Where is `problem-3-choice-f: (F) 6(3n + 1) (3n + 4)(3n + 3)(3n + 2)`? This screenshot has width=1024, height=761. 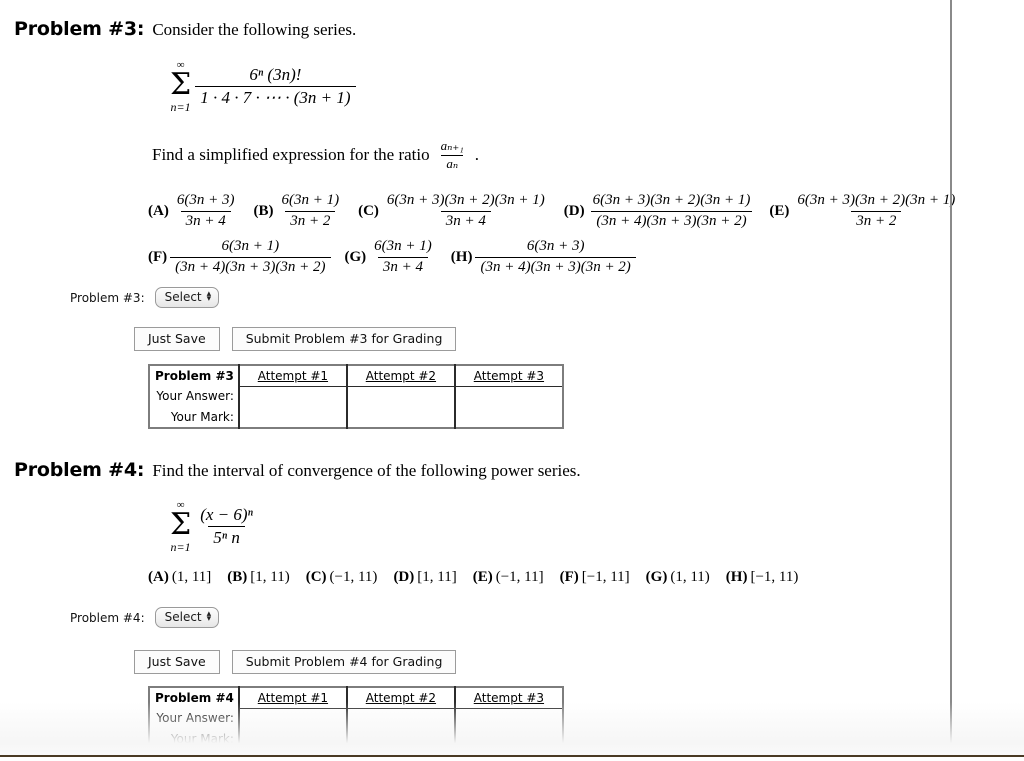
problem-3-choice-f: (F) 6(3n + 1) (3n + 4)(3n + 3)(3n + 2) is located at coordinates (239, 257).